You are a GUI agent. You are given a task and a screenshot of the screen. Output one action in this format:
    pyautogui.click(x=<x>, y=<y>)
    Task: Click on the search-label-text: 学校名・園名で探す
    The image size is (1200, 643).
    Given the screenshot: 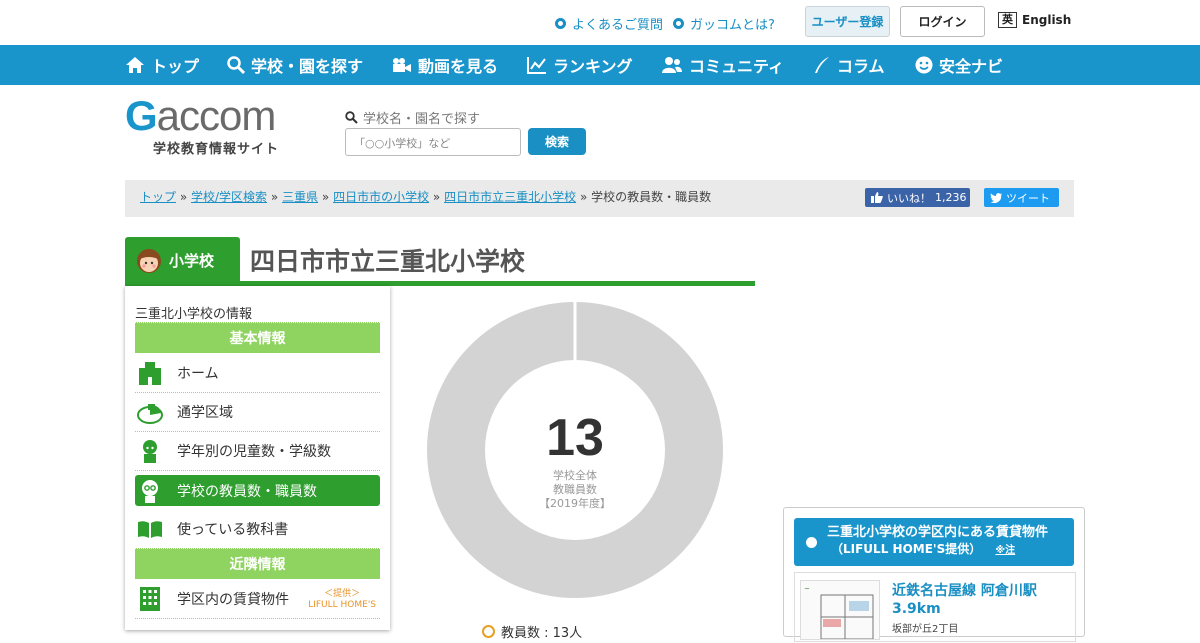 What is the action you would take?
    pyautogui.click(x=422, y=119)
    